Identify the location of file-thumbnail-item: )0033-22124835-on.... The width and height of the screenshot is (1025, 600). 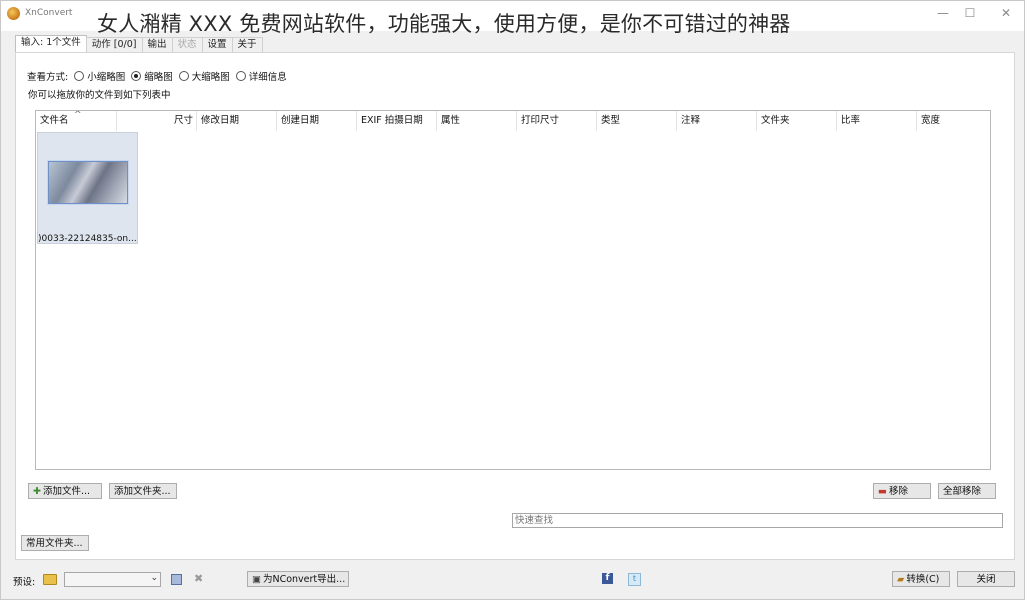
(87, 188).